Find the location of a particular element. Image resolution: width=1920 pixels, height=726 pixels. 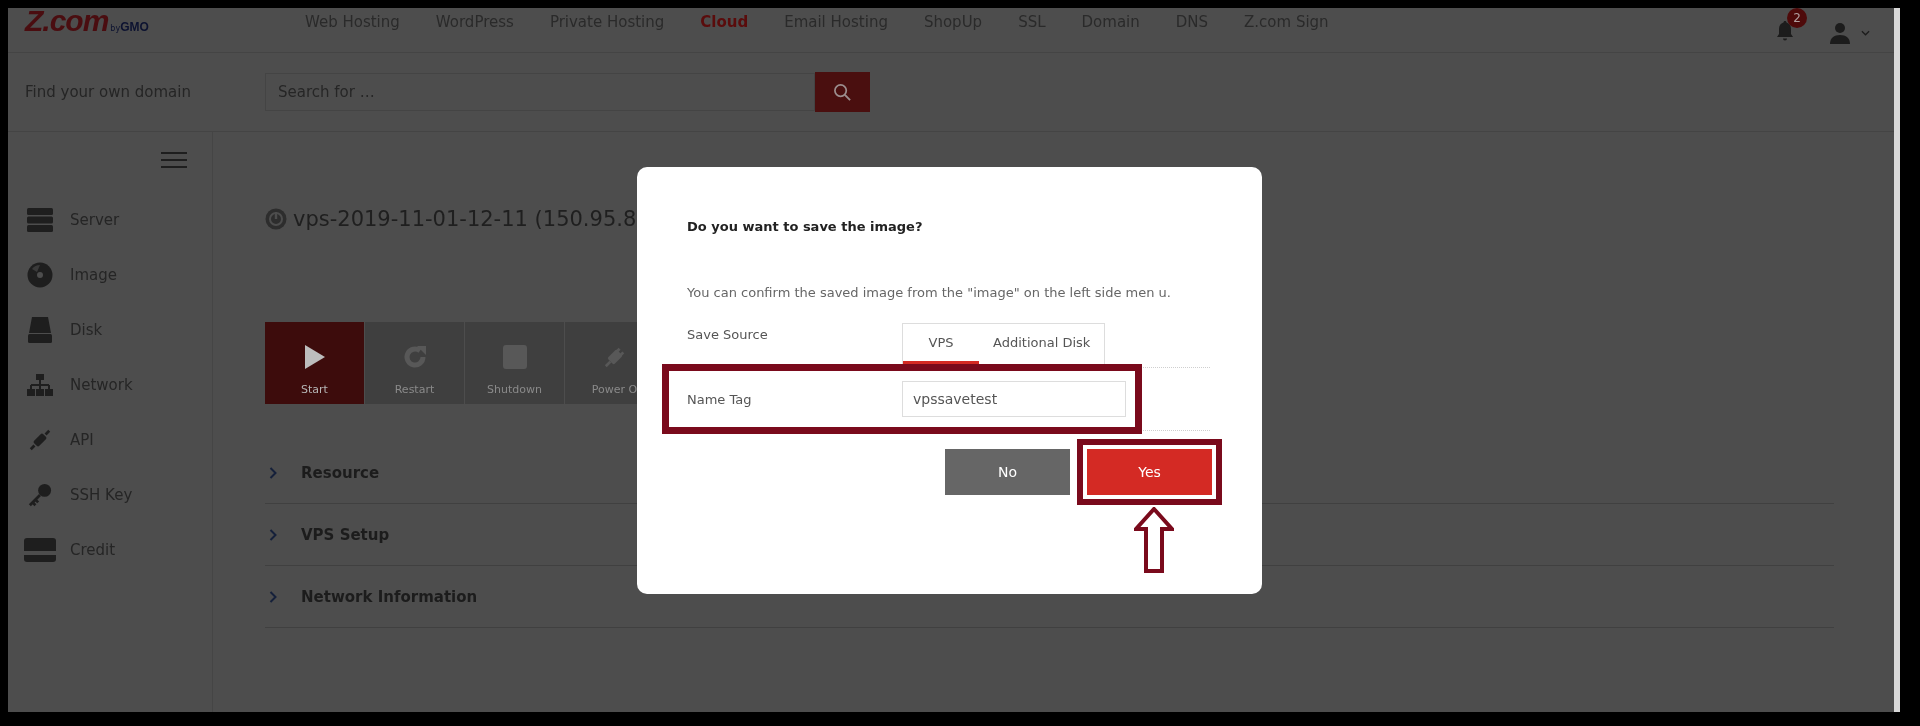

nav-link: Cloud is located at coordinates (724, 22).